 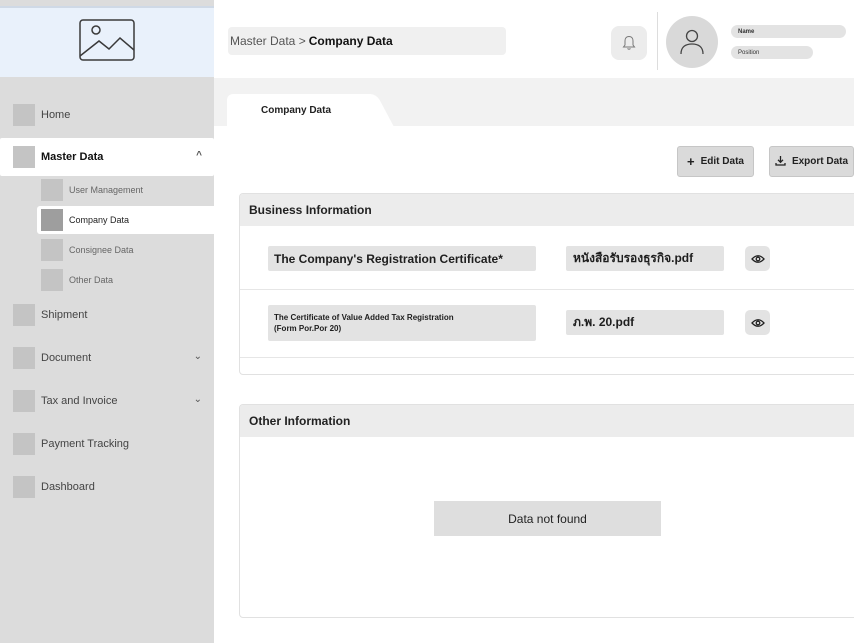 I want to click on sidebar-subitem-consignee-data: Consignee Data, so click(x=125, y=250).